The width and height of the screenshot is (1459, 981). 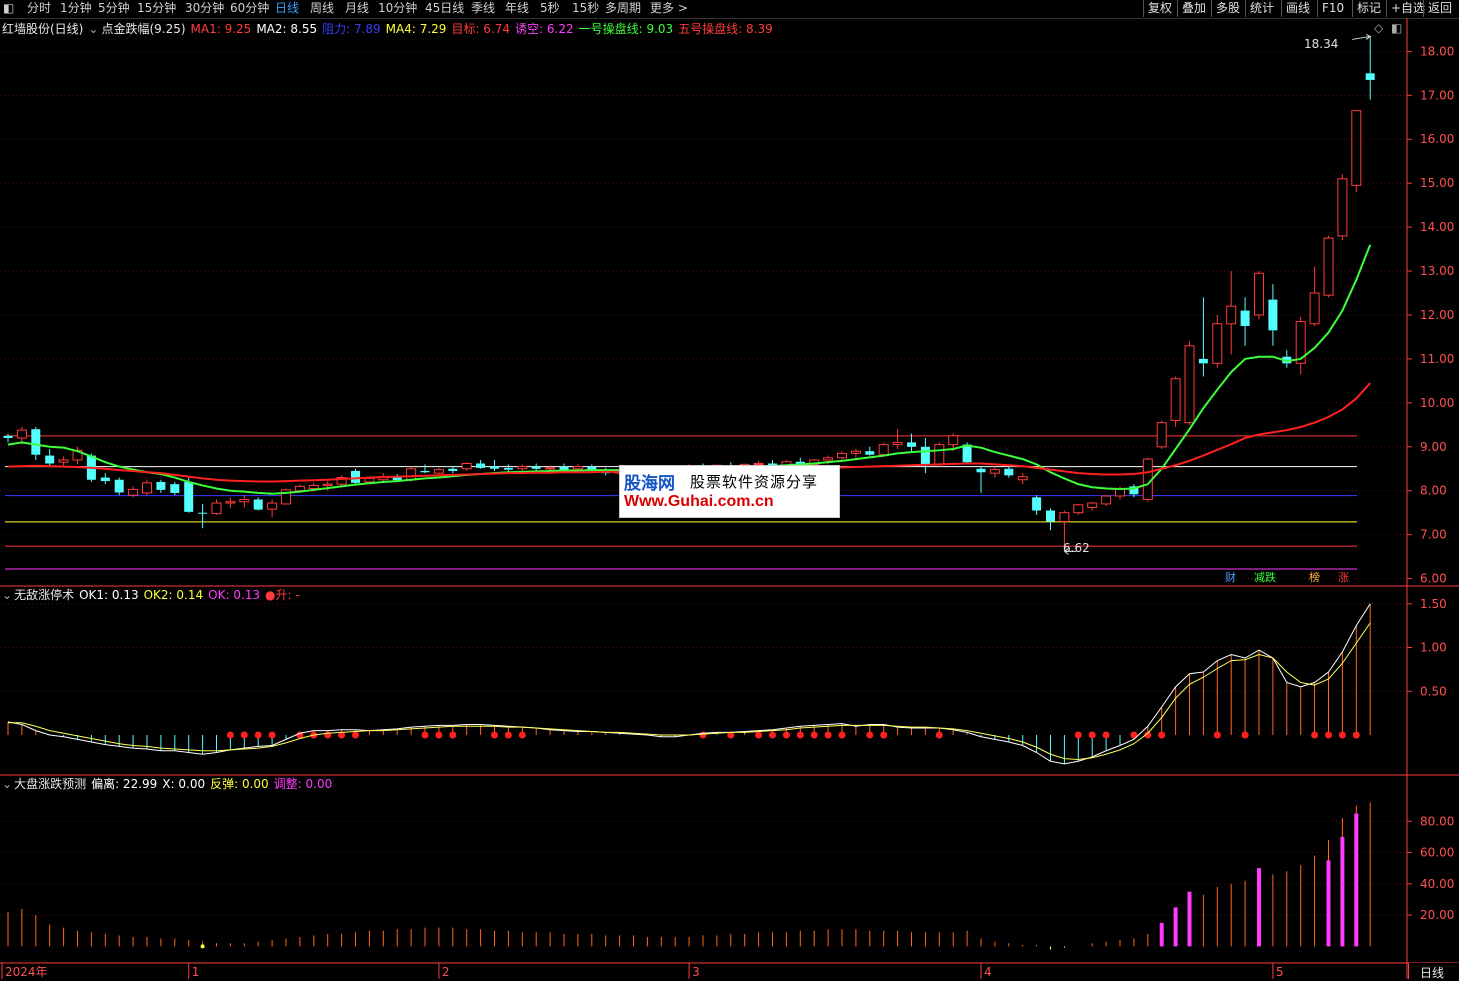 What do you see at coordinates (1362, 36) in the screenshot?
I see `high-marker` at bounding box center [1362, 36].